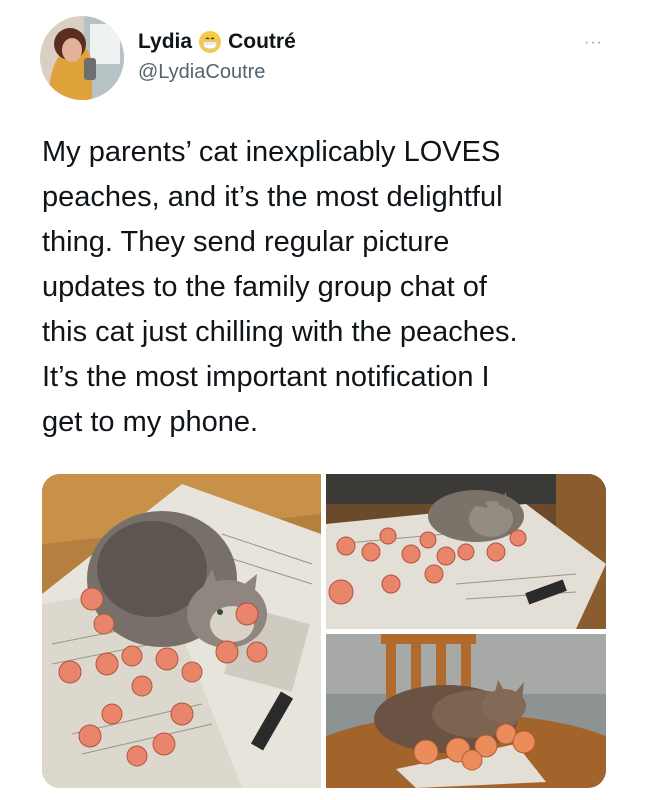 This screenshot has width=647, height=800. Describe the element at coordinates (466, 711) in the screenshot. I see `photo-cat-sleeping-by-peaches` at that location.